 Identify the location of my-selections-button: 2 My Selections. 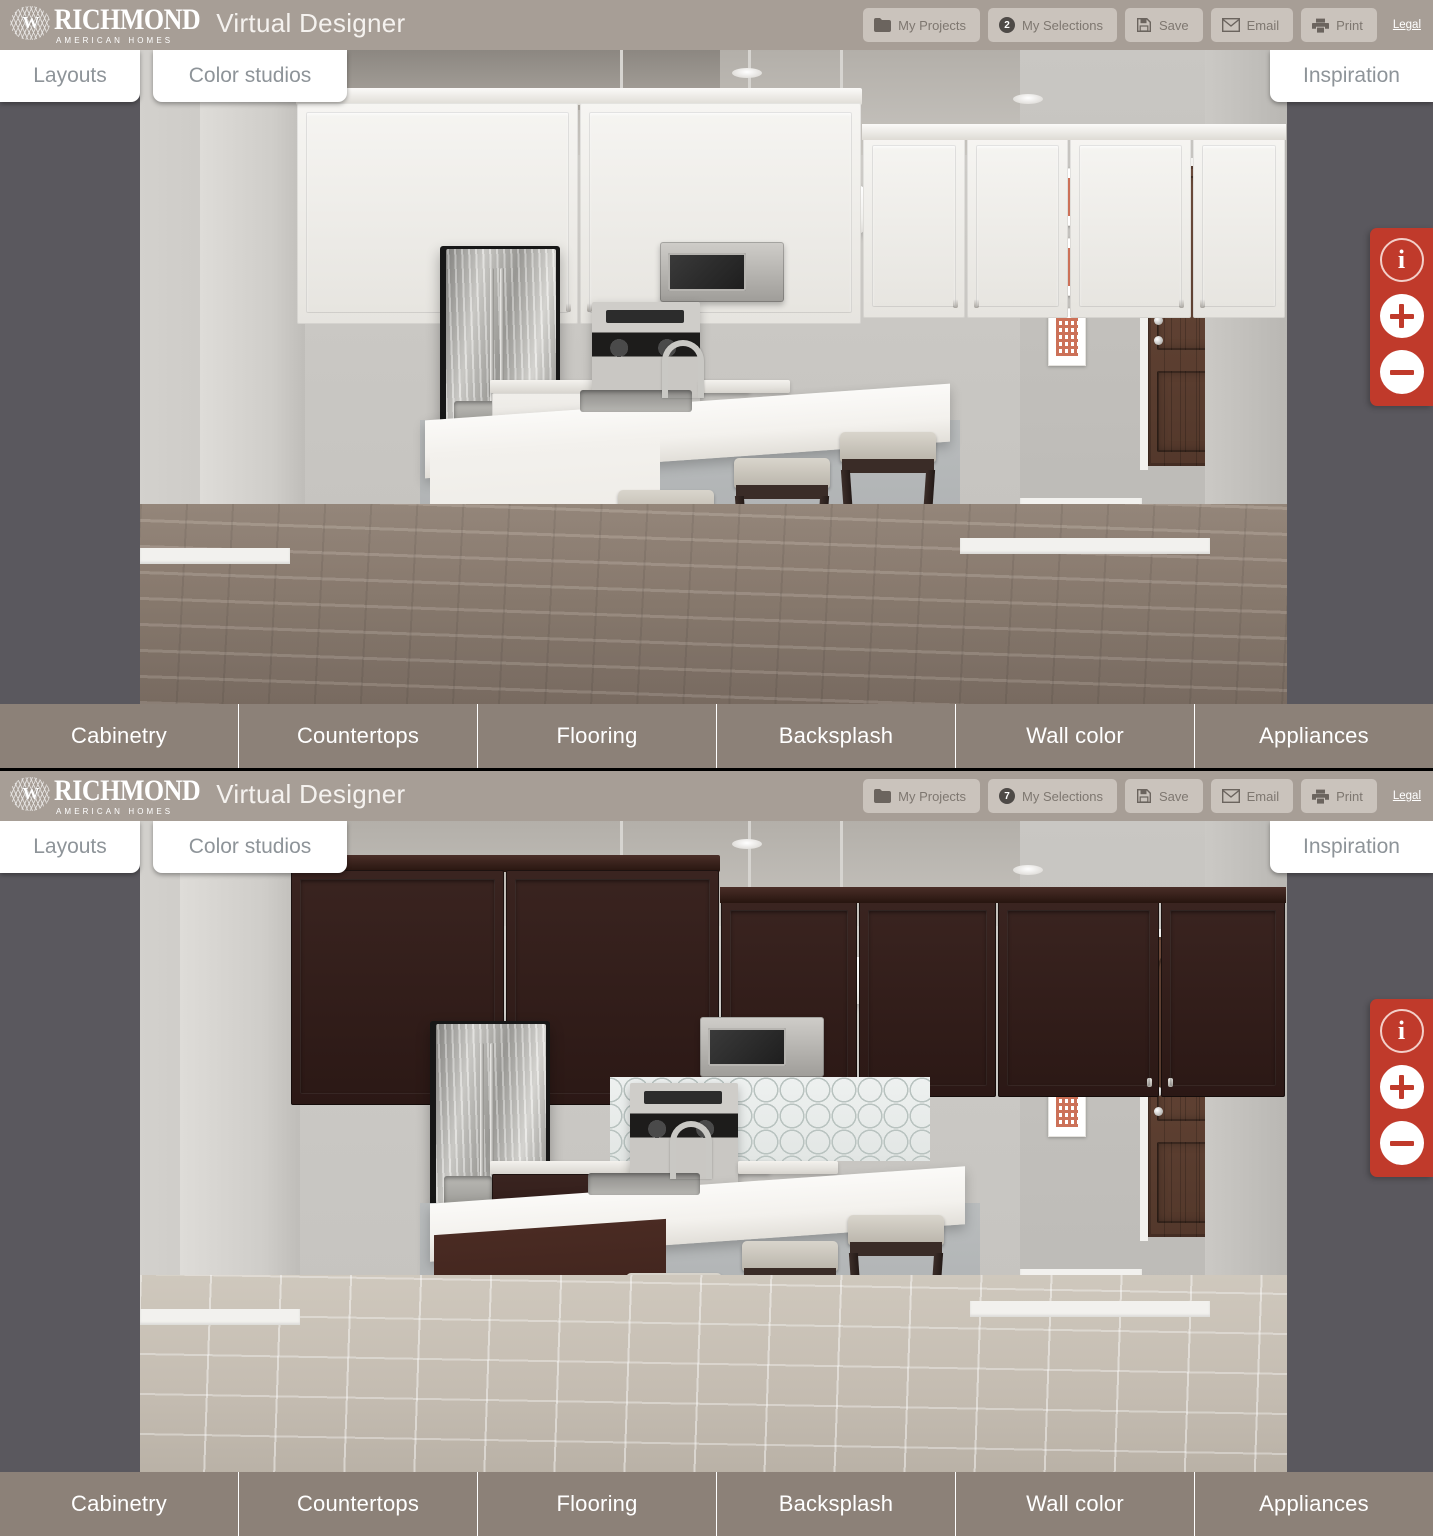
(1052, 25).